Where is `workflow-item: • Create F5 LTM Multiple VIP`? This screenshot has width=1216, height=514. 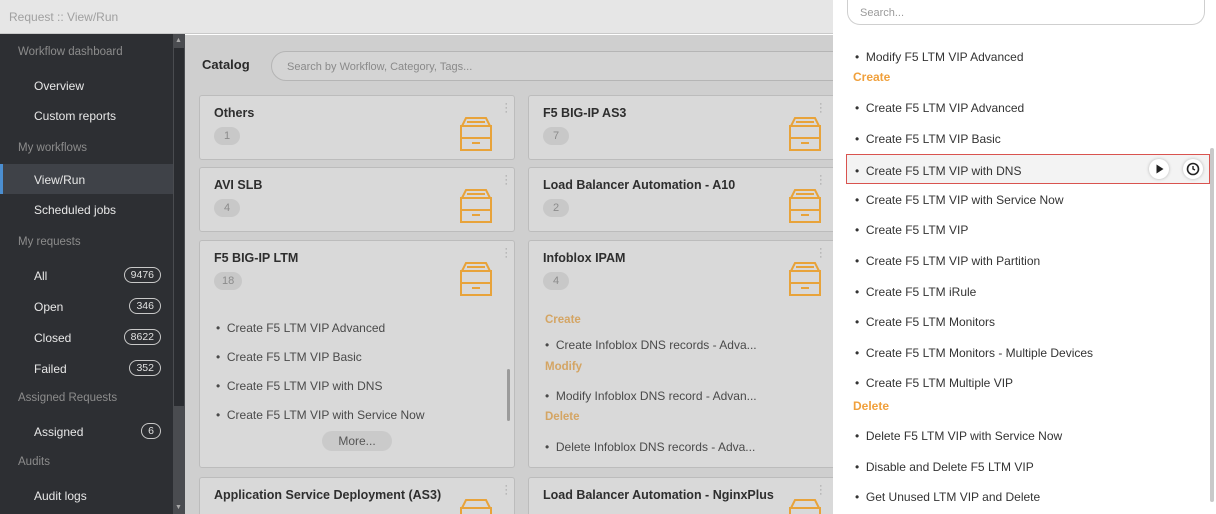 workflow-item: • Create F5 LTM Multiple VIP is located at coordinates (1027, 382).